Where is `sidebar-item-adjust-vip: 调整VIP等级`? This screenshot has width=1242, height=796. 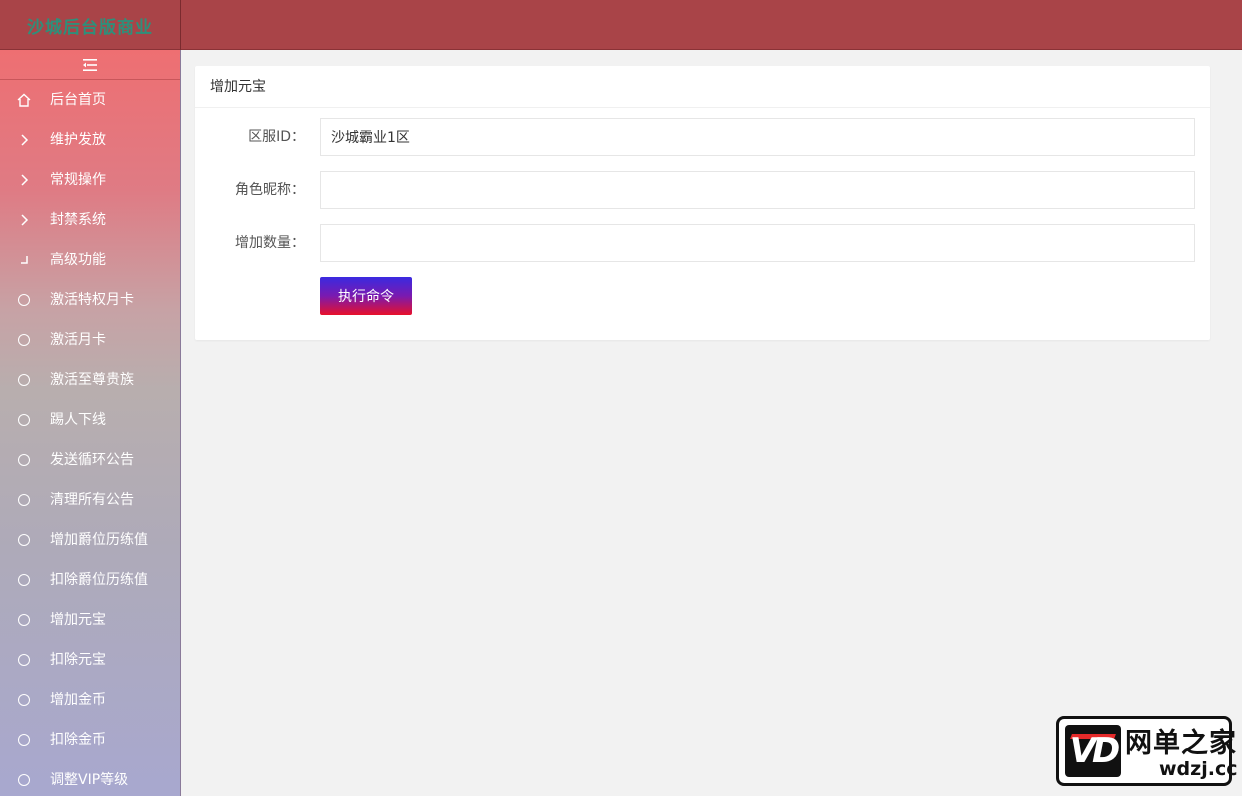
sidebar-item-adjust-vip: 调整VIP等级 is located at coordinates (90, 778).